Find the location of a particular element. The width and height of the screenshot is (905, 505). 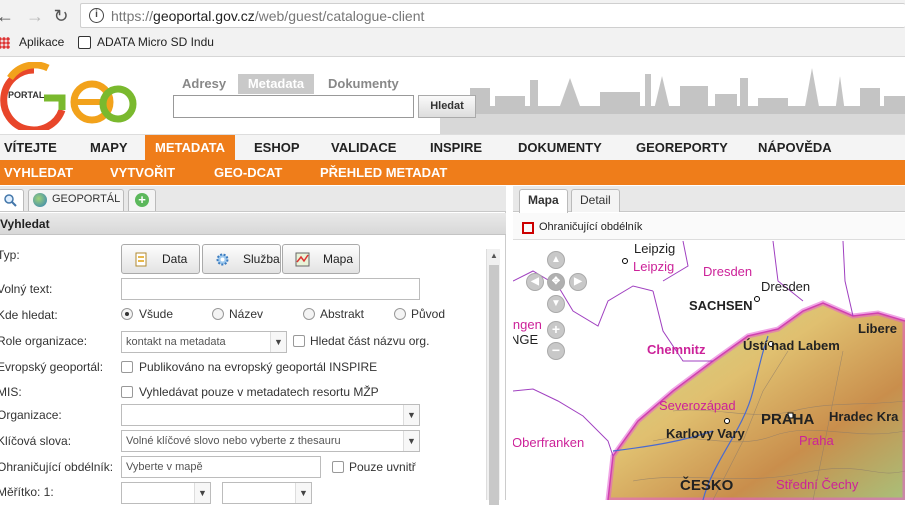

where-nazev-radio is located at coordinates (218, 314).